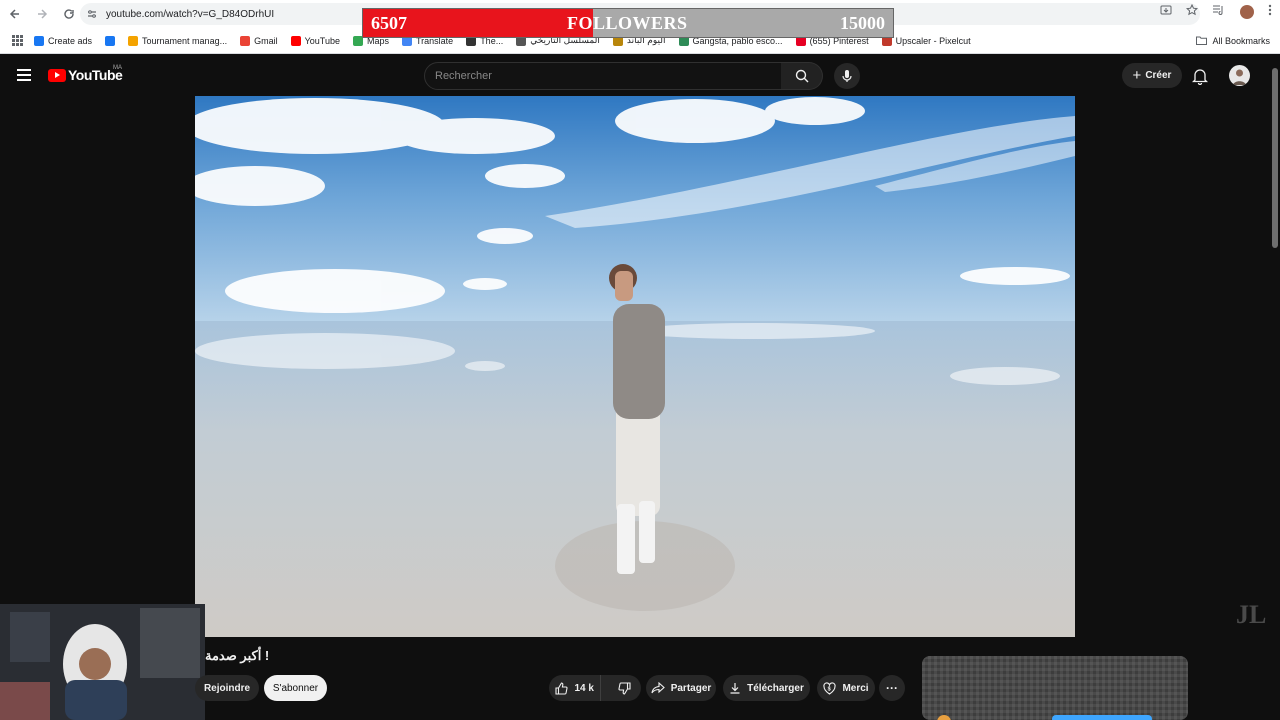 The width and height of the screenshot is (1280, 720). I want to click on chrome-menu-icon, so click(1270, 11).